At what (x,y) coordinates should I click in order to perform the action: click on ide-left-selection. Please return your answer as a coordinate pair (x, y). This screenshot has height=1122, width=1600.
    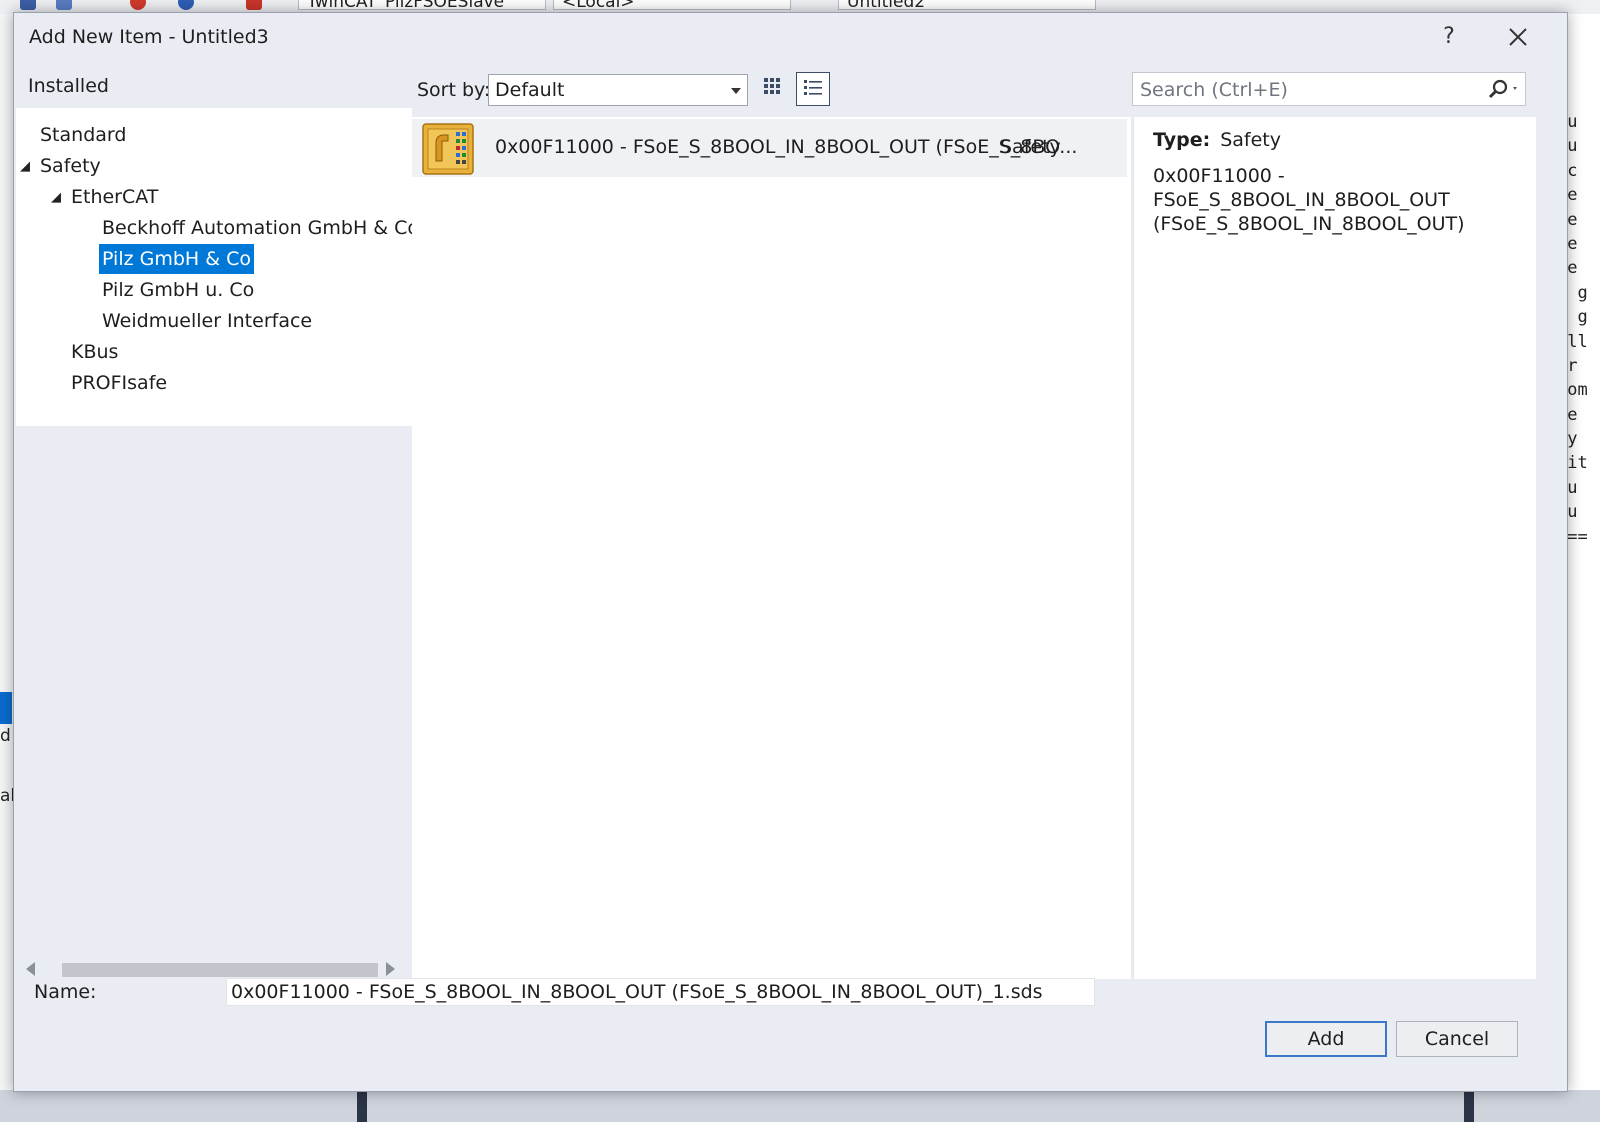
    Looking at the image, I should click on (6, 708).